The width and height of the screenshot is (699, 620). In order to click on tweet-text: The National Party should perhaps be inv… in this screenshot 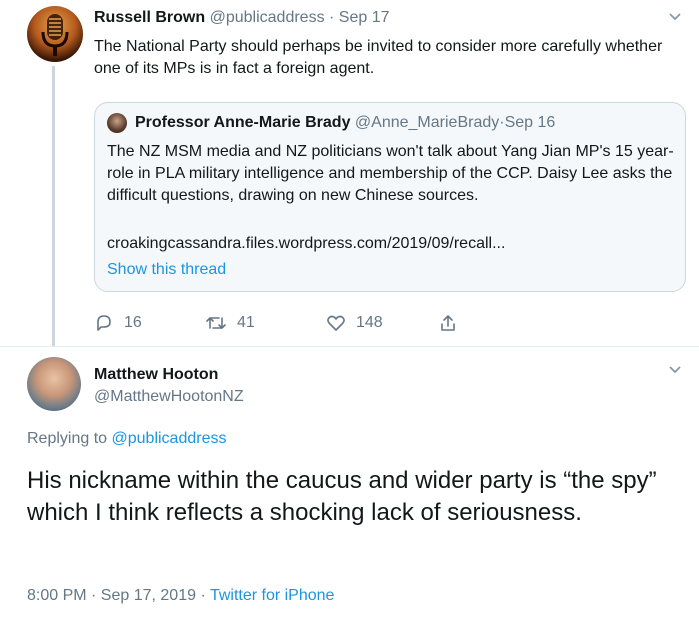, I will do `click(378, 57)`.